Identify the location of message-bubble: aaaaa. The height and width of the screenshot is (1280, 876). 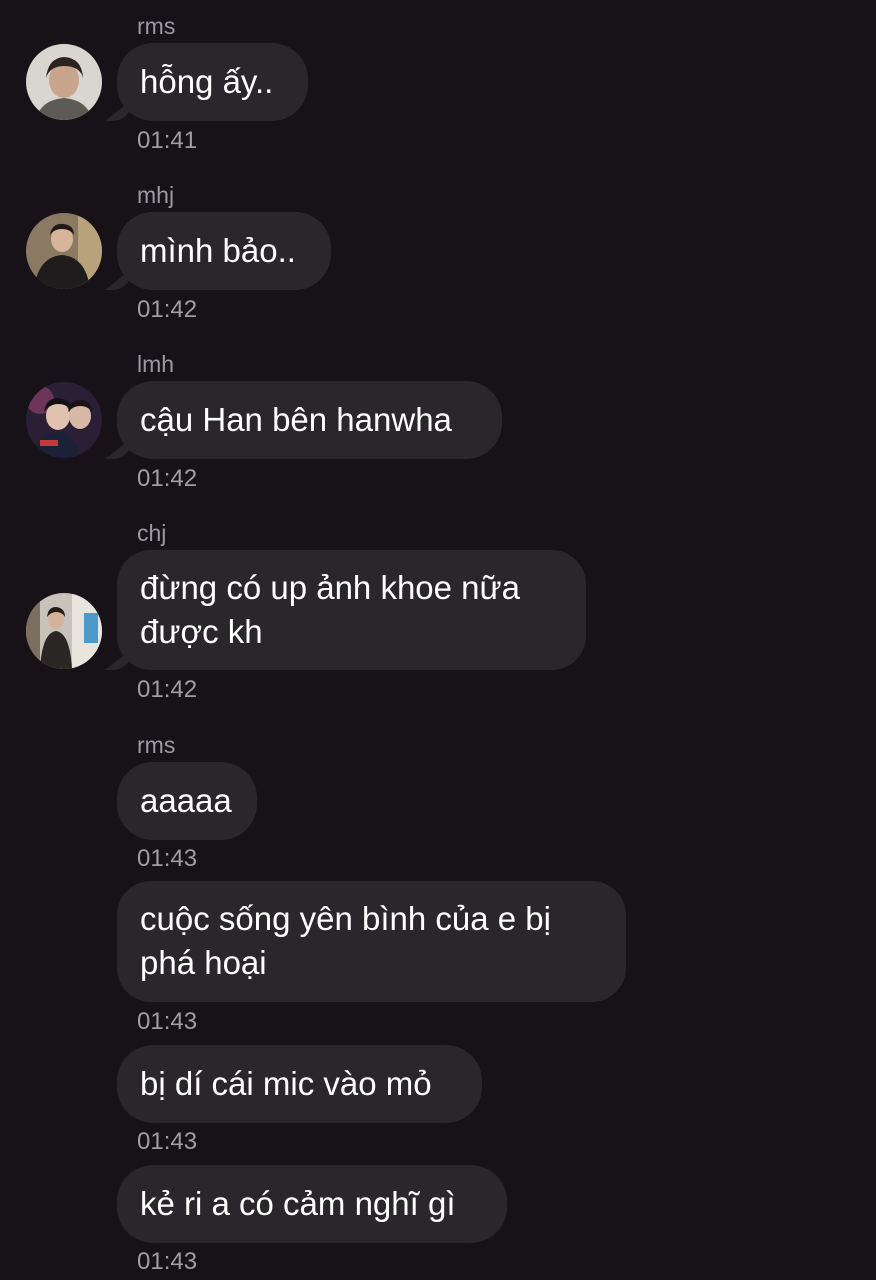
(187, 801).